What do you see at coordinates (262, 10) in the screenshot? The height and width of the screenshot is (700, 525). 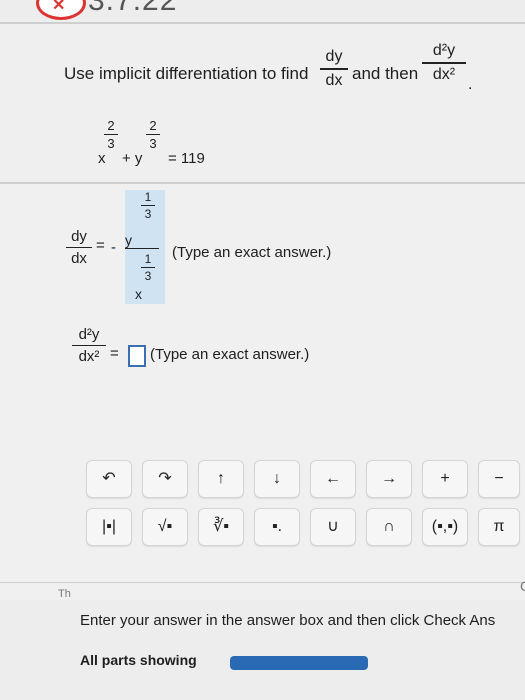 I see `header-bar: ✕ 3.7.22` at bounding box center [262, 10].